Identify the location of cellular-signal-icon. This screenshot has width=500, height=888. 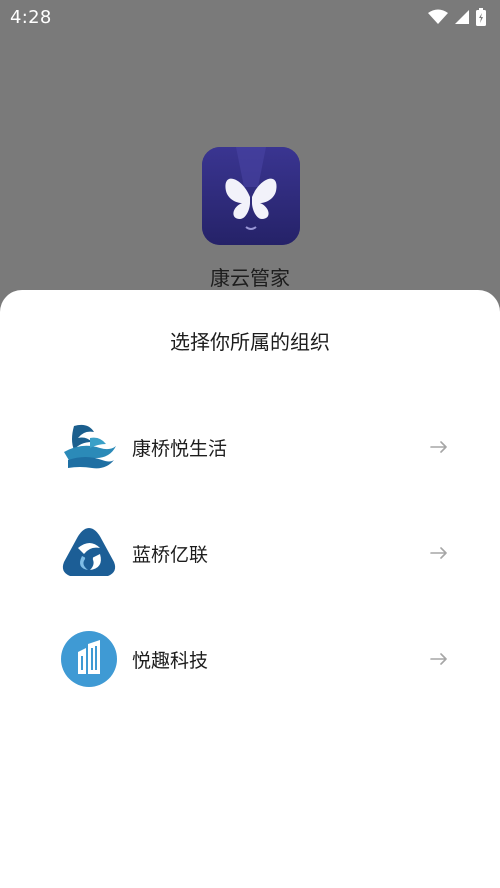
(462, 17).